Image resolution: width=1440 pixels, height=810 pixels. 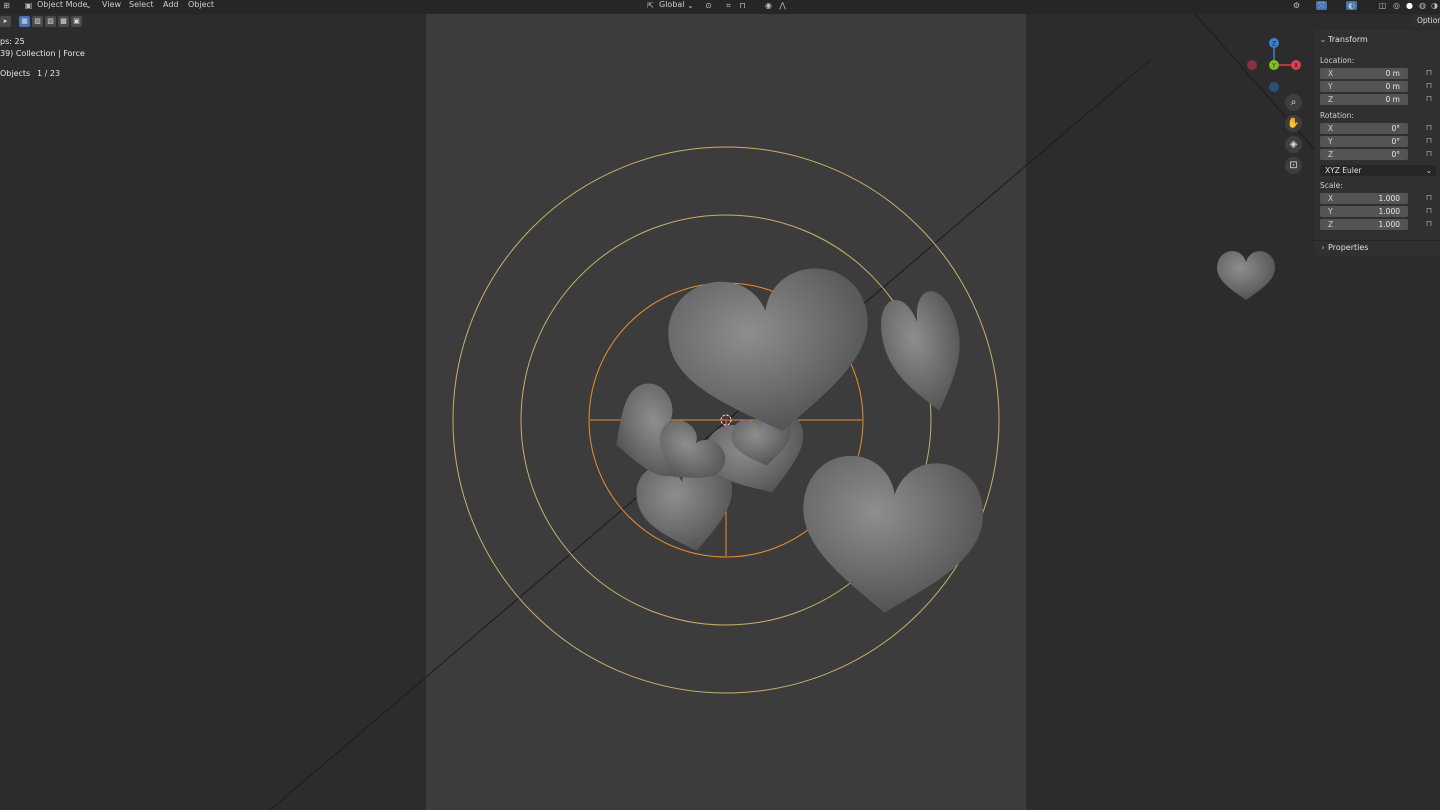 What do you see at coordinates (1434, 5) in the screenshot?
I see `rendered-shading-icon: ◑` at bounding box center [1434, 5].